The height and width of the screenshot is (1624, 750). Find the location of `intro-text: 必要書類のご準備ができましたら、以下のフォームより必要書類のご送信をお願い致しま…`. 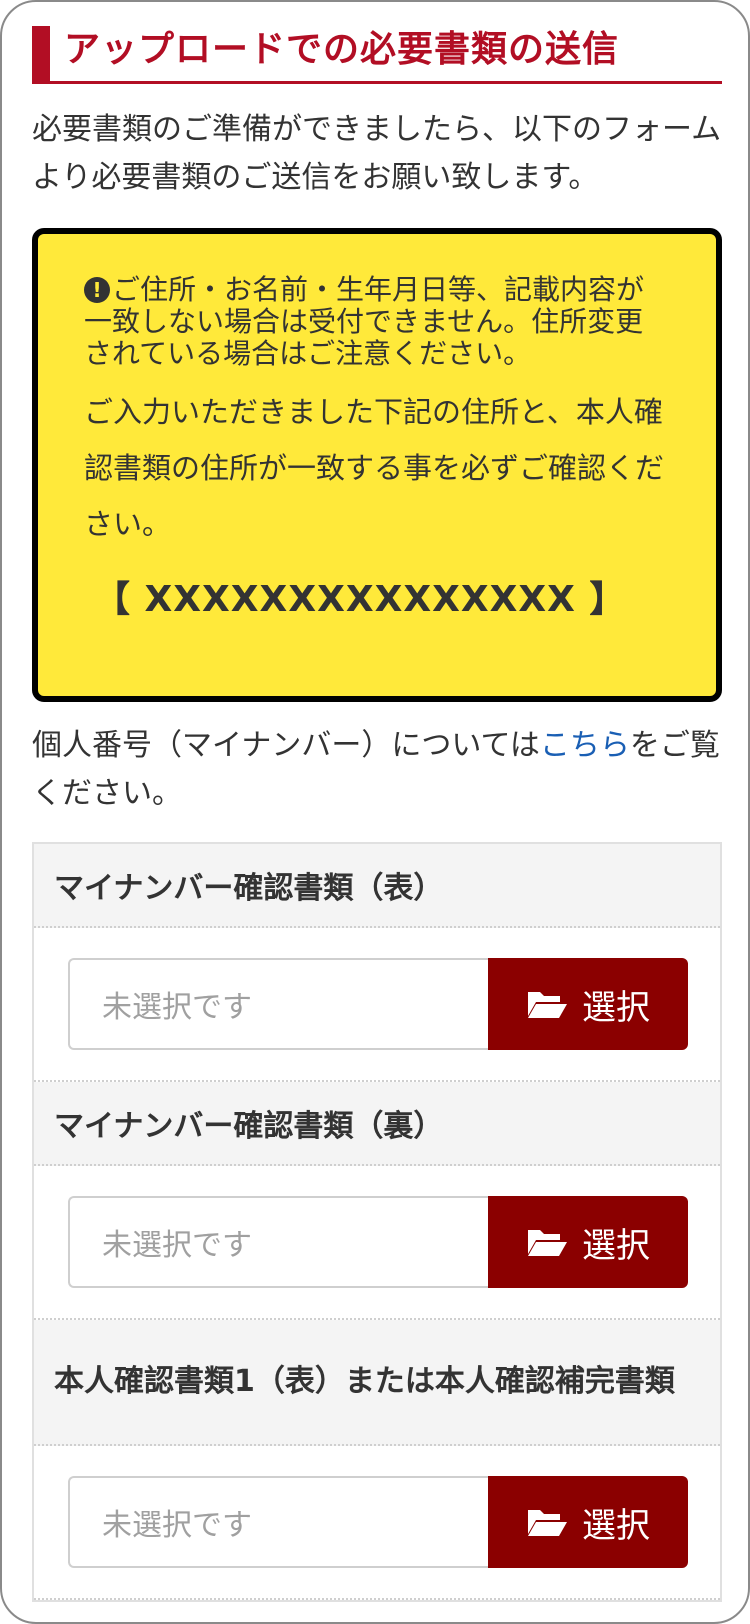

intro-text: 必要書類のご準備ができましたら、以下のフォームより必要書類のご送信をお願い致しま… is located at coordinates (377, 153).